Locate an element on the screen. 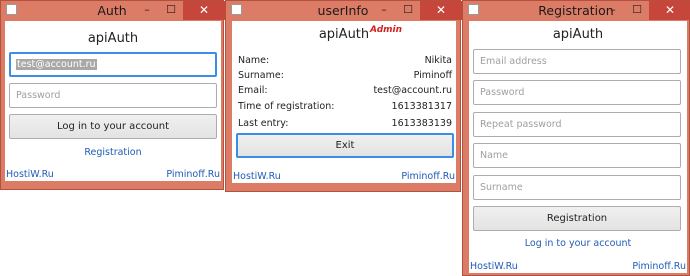 Image resolution: width=690 pixels, height=276 pixels. userinfo-footer: HostiW.Ru Piminoff.Ru is located at coordinates (344, 175).